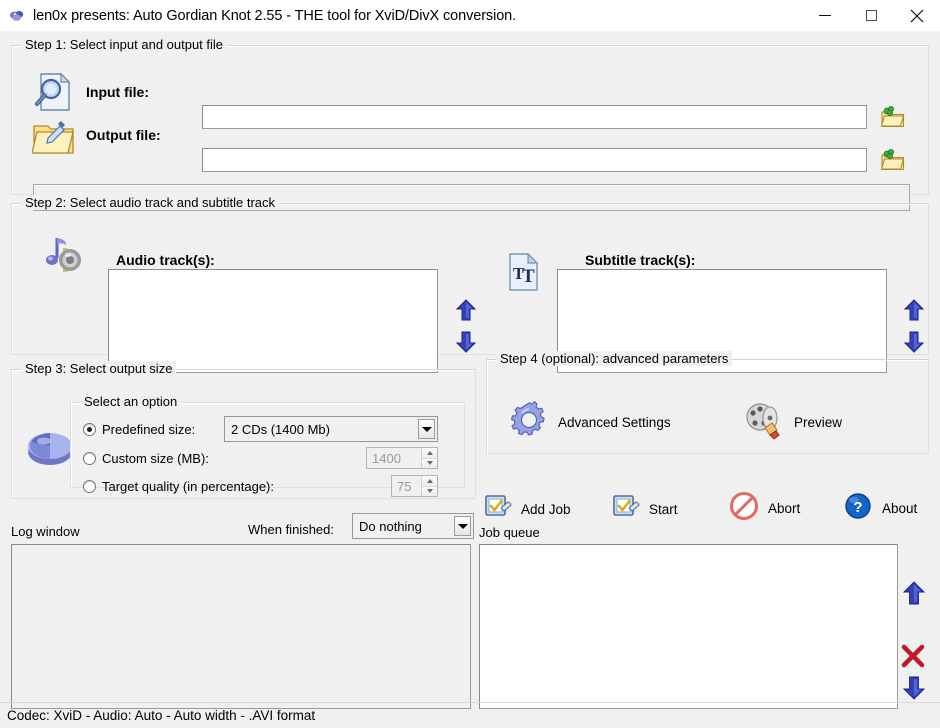 The image size is (940, 728). Describe the element at coordinates (273, 321) in the screenshot. I see `audio-track-listbox` at that location.